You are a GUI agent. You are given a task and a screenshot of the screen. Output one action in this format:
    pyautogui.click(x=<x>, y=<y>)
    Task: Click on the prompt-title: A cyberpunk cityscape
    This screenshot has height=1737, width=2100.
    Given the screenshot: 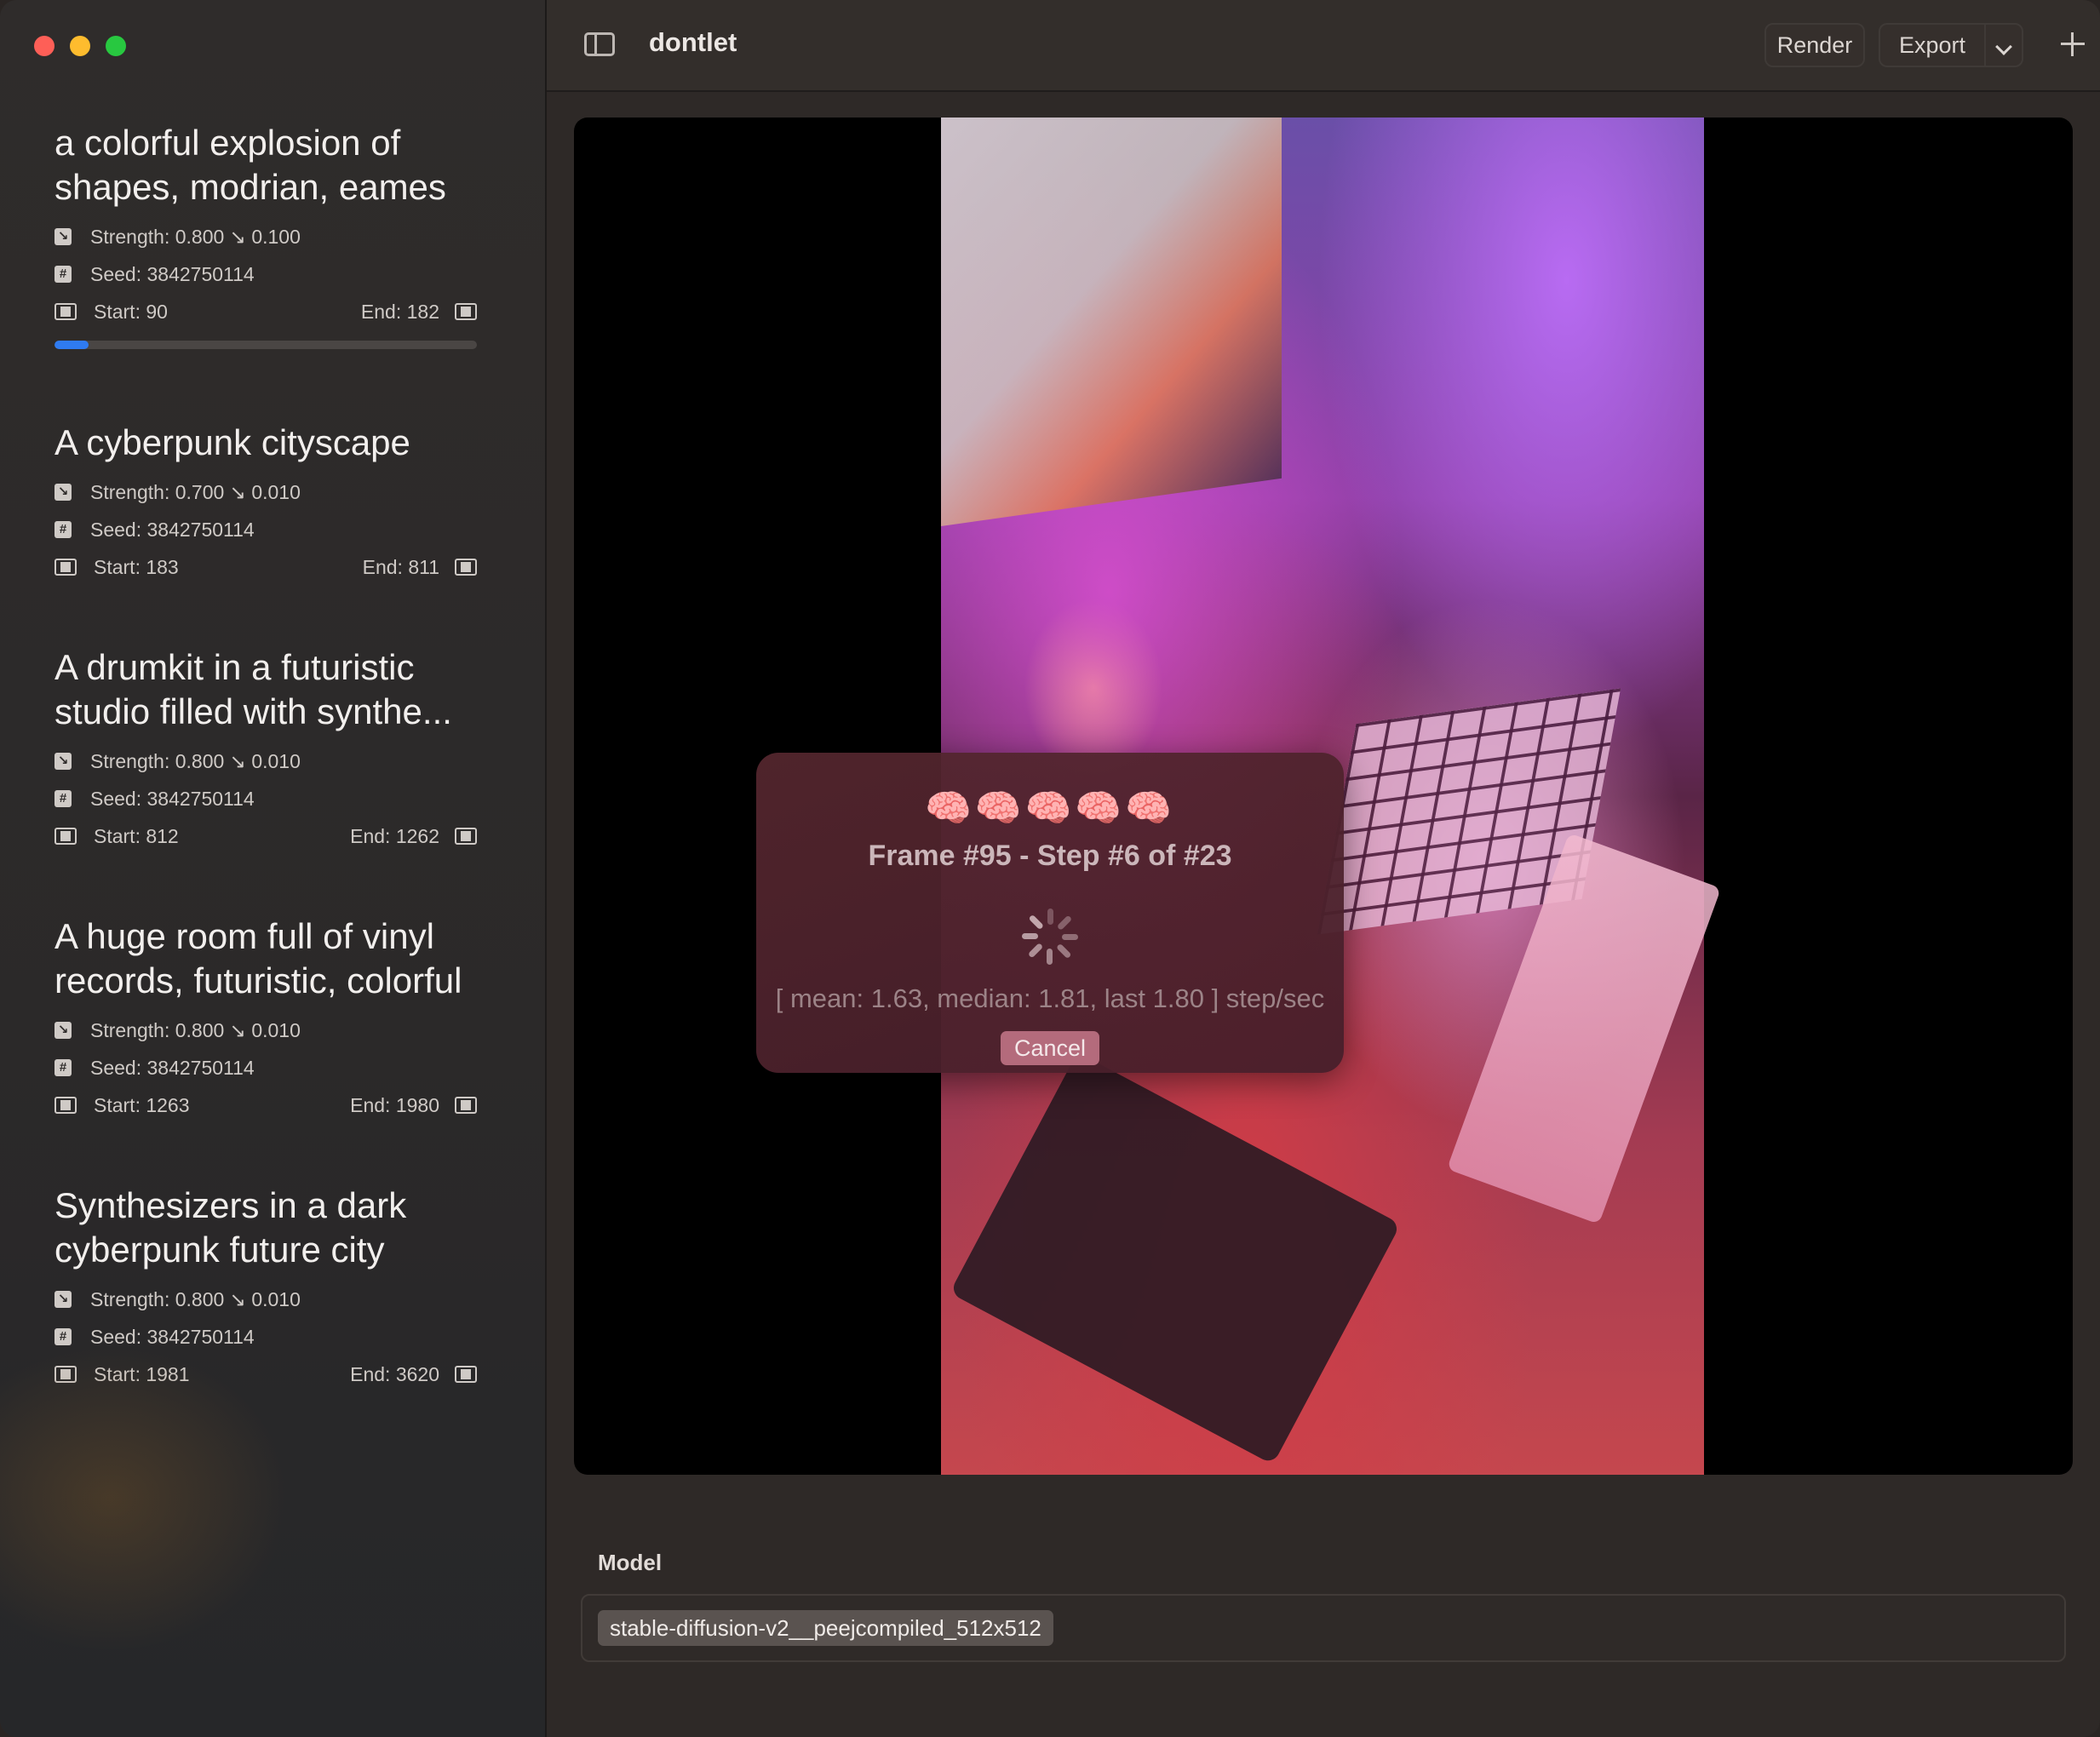 What is the action you would take?
    pyautogui.click(x=232, y=442)
    